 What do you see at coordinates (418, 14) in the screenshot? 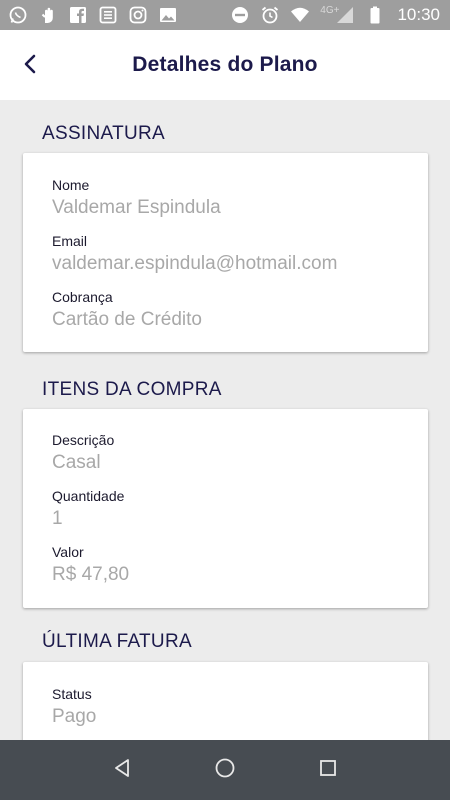
I see `status-time: 10:30` at bounding box center [418, 14].